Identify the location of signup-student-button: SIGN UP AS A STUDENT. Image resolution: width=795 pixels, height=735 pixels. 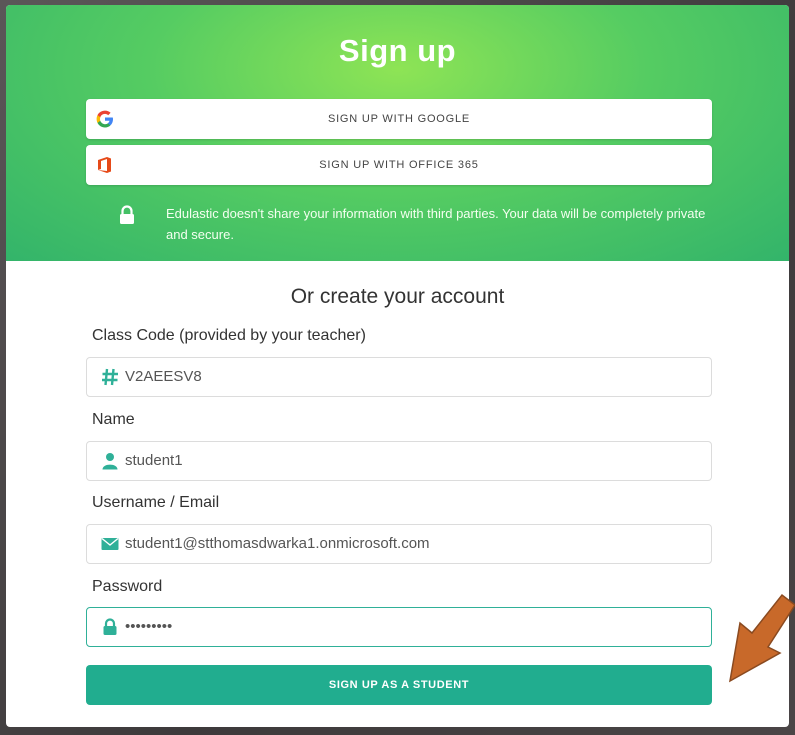
(399, 685).